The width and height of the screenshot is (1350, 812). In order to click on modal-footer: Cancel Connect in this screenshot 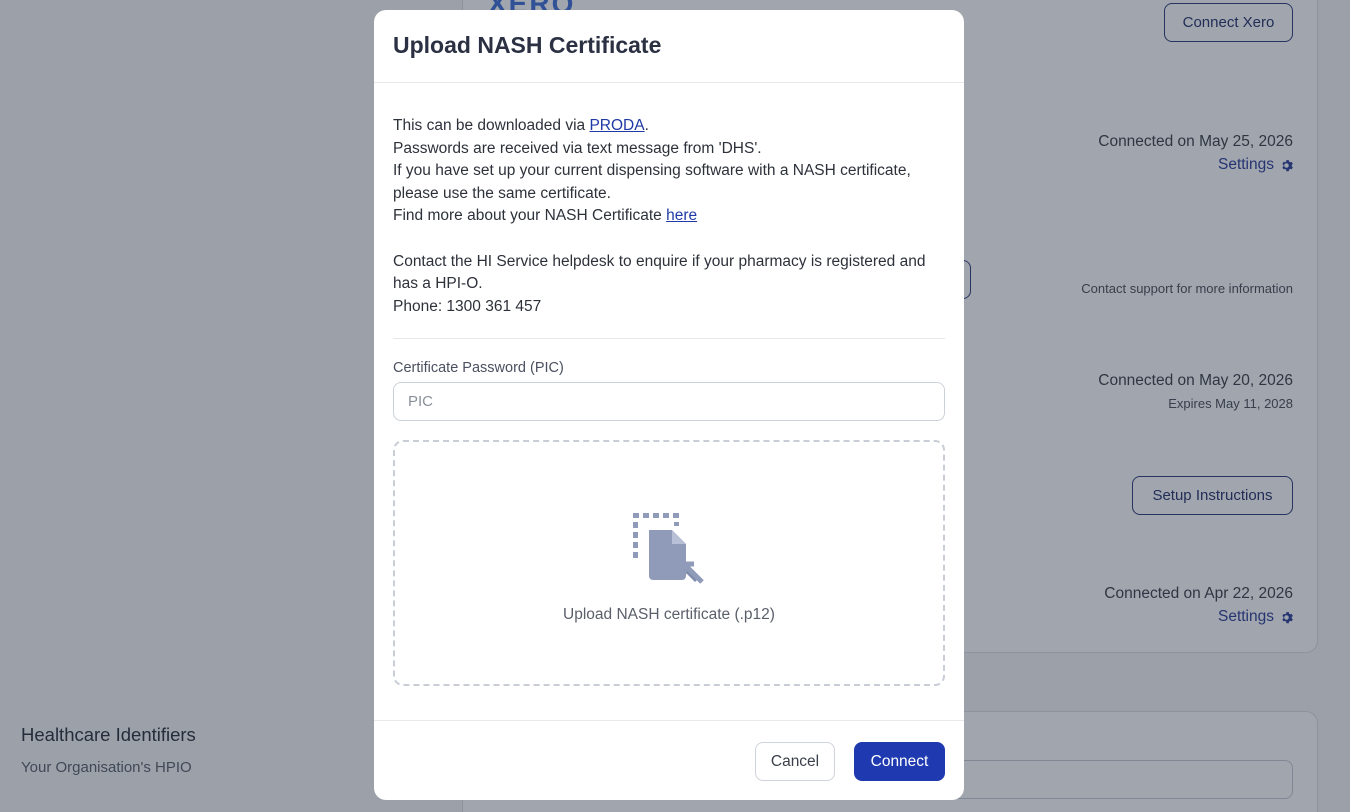, I will do `click(669, 760)`.